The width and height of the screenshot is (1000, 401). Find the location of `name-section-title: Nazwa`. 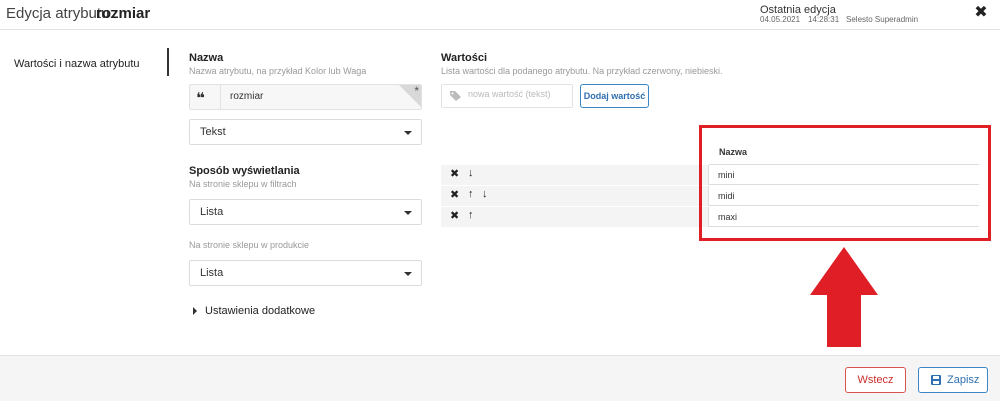

name-section-title: Nazwa is located at coordinates (206, 58).